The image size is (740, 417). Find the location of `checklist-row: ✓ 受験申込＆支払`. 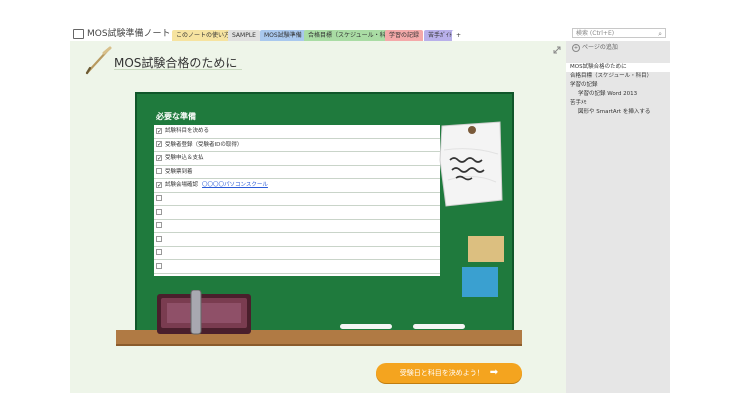

checklist-row: ✓ 受験申込＆支払 is located at coordinates (297, 159).